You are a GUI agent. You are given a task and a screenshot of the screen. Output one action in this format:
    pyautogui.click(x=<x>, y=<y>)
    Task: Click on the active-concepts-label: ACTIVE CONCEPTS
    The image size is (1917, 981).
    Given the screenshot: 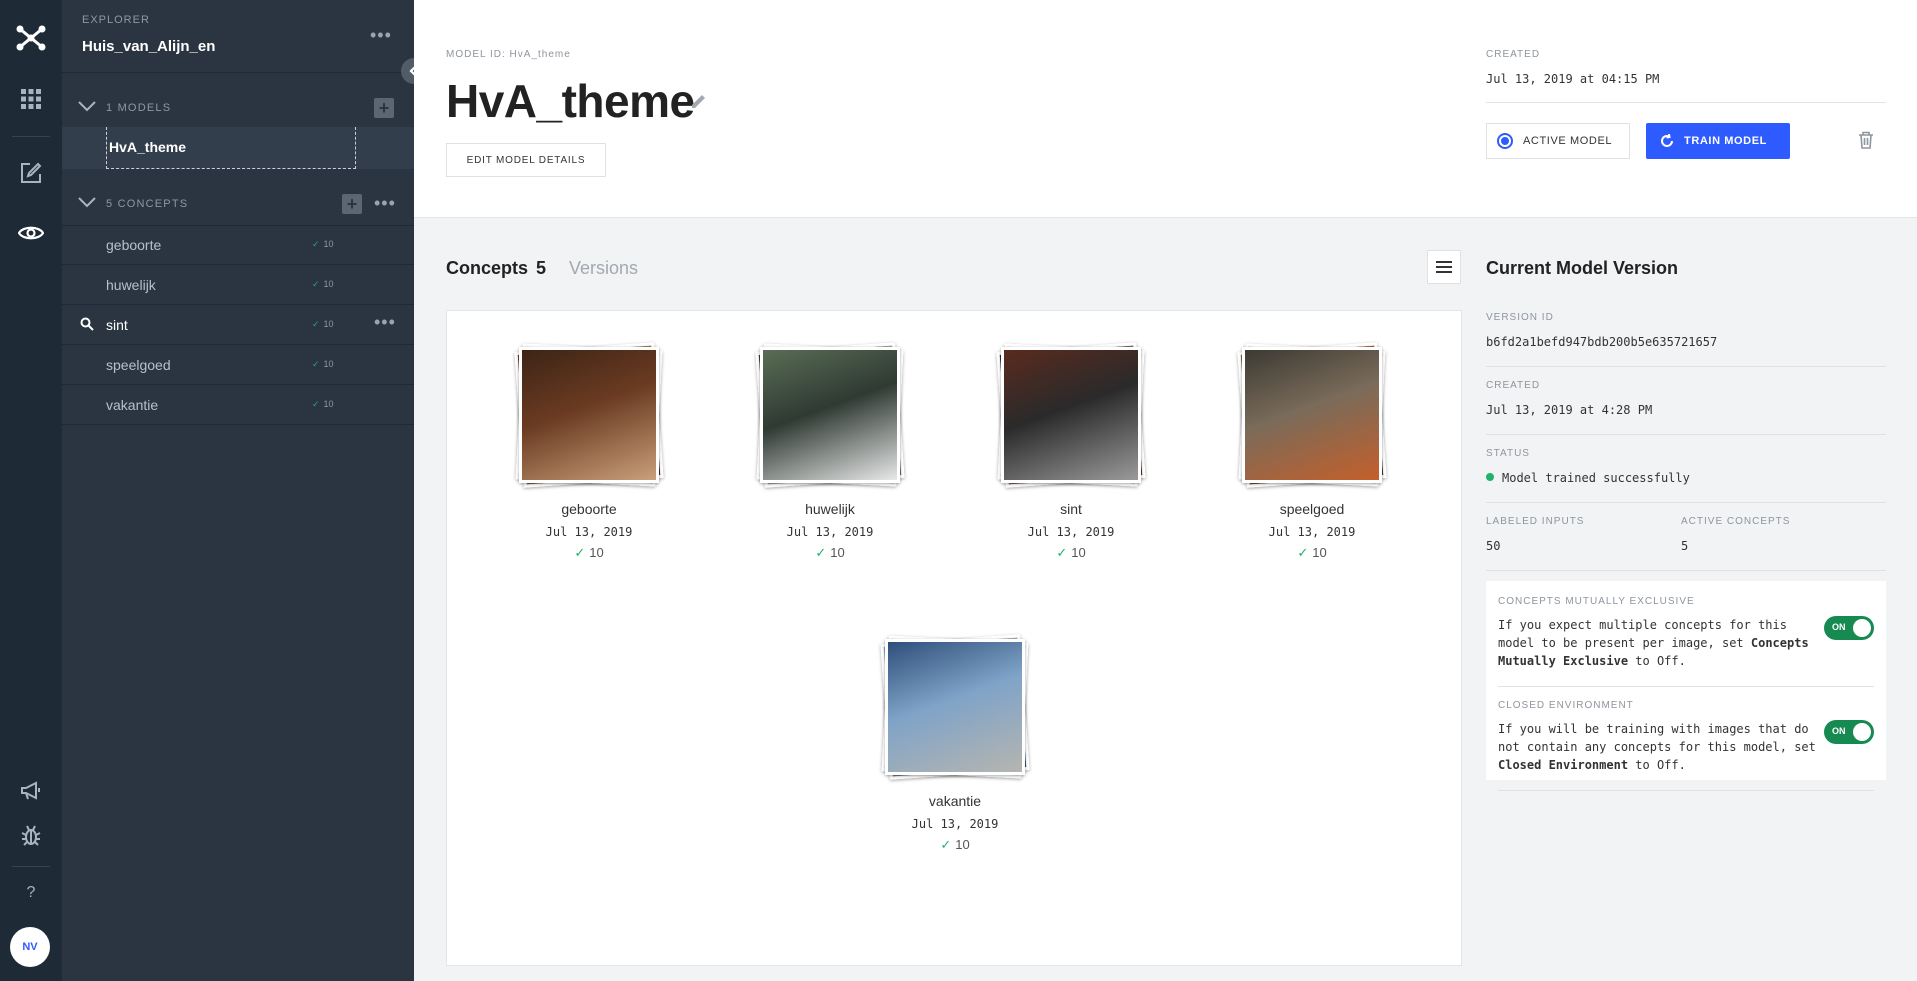 What is the action you would take?
    pyautogui.click(x=1736, y=521)
    